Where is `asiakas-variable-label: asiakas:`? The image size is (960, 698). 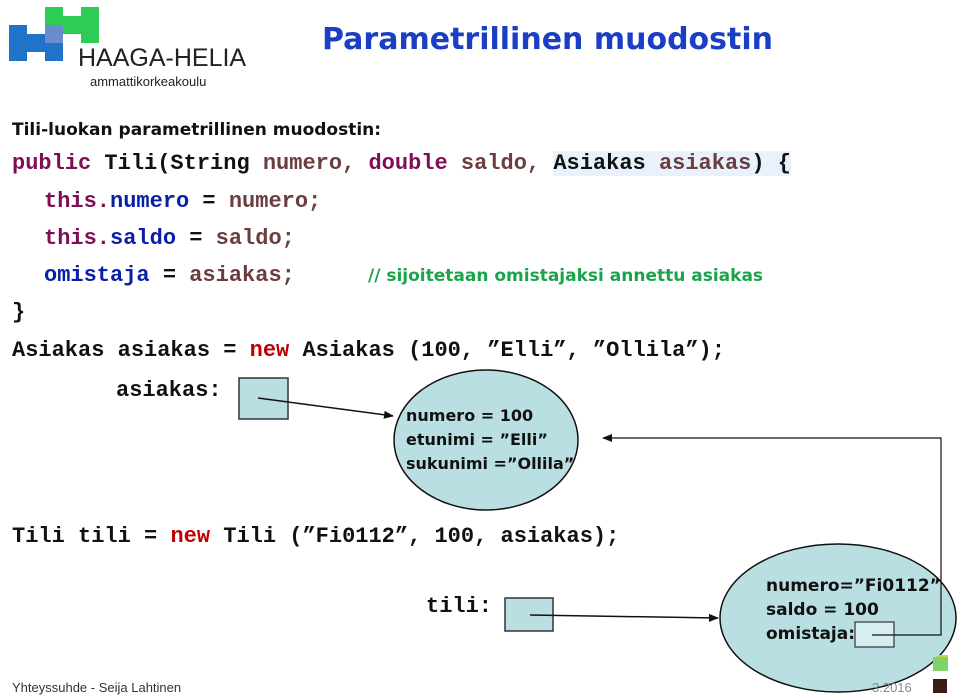 asiakas-variable-label: asiakas: is located at coordinates (169, 390).